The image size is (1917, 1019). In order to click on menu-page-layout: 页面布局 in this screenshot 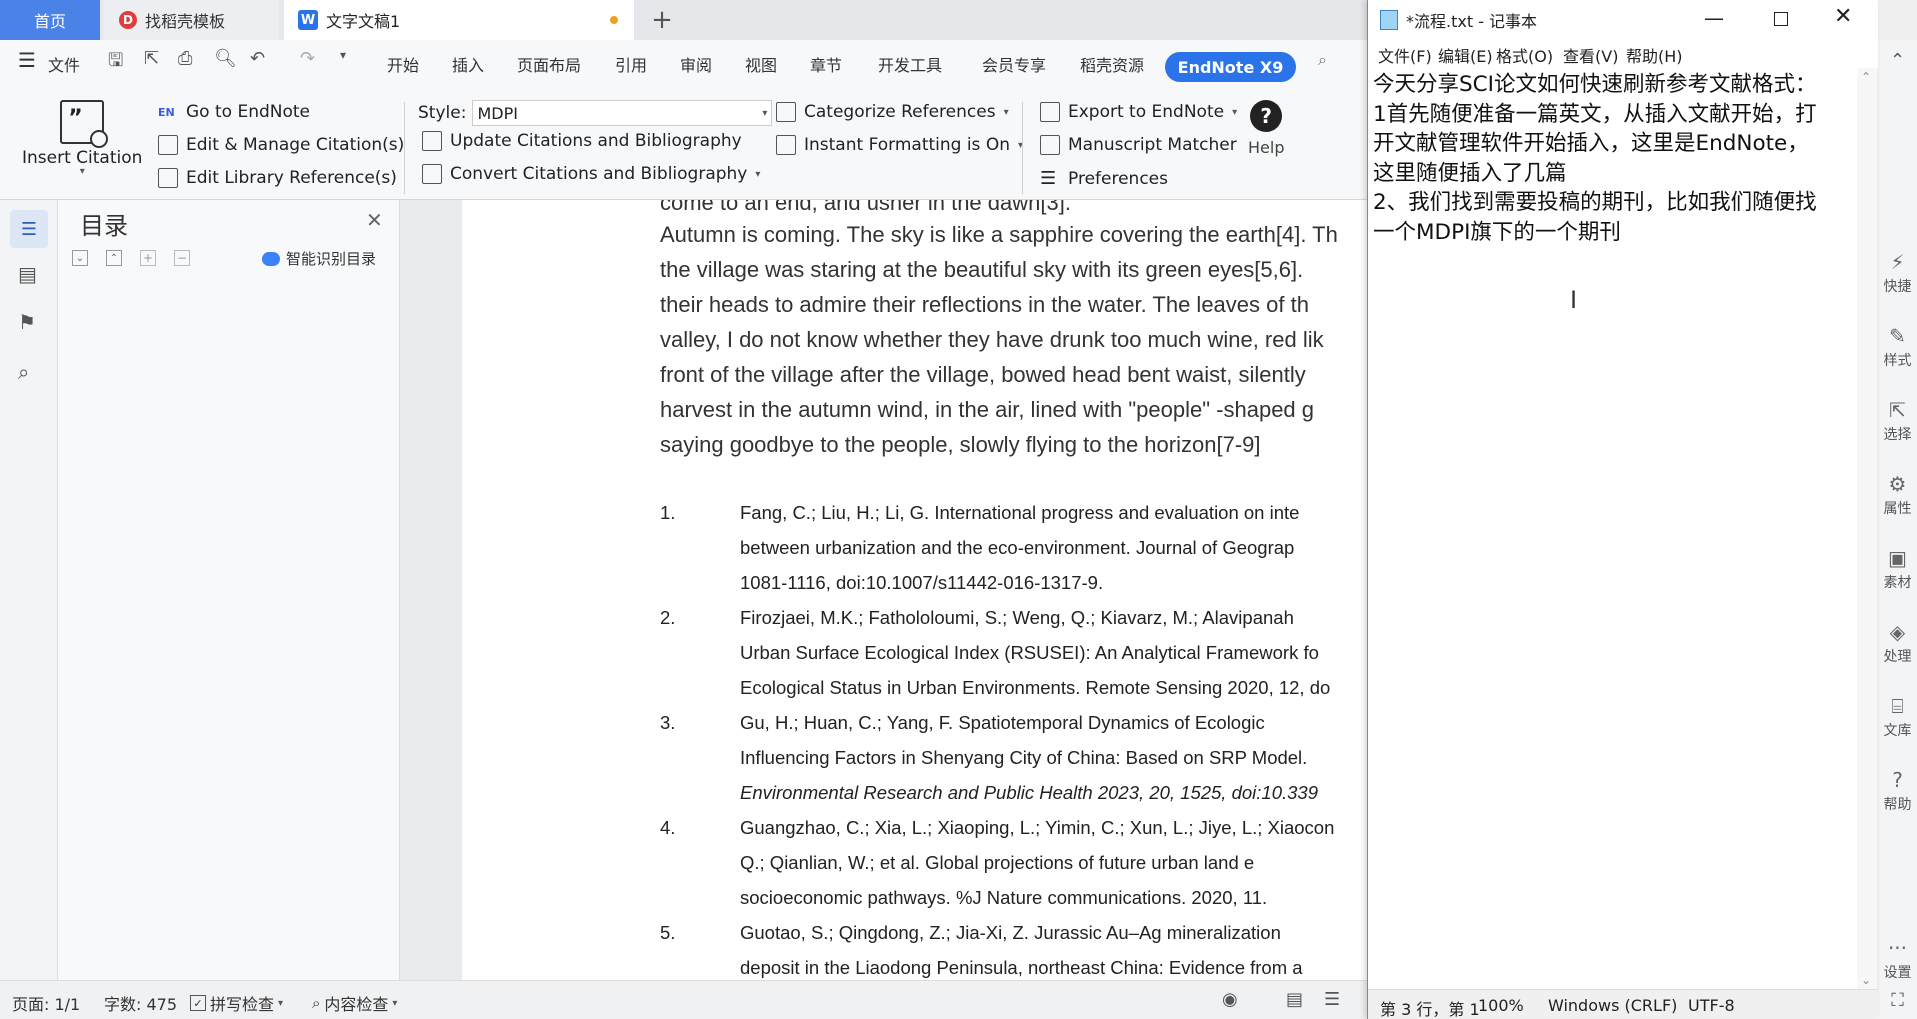, I will do `click(549, 64)`.